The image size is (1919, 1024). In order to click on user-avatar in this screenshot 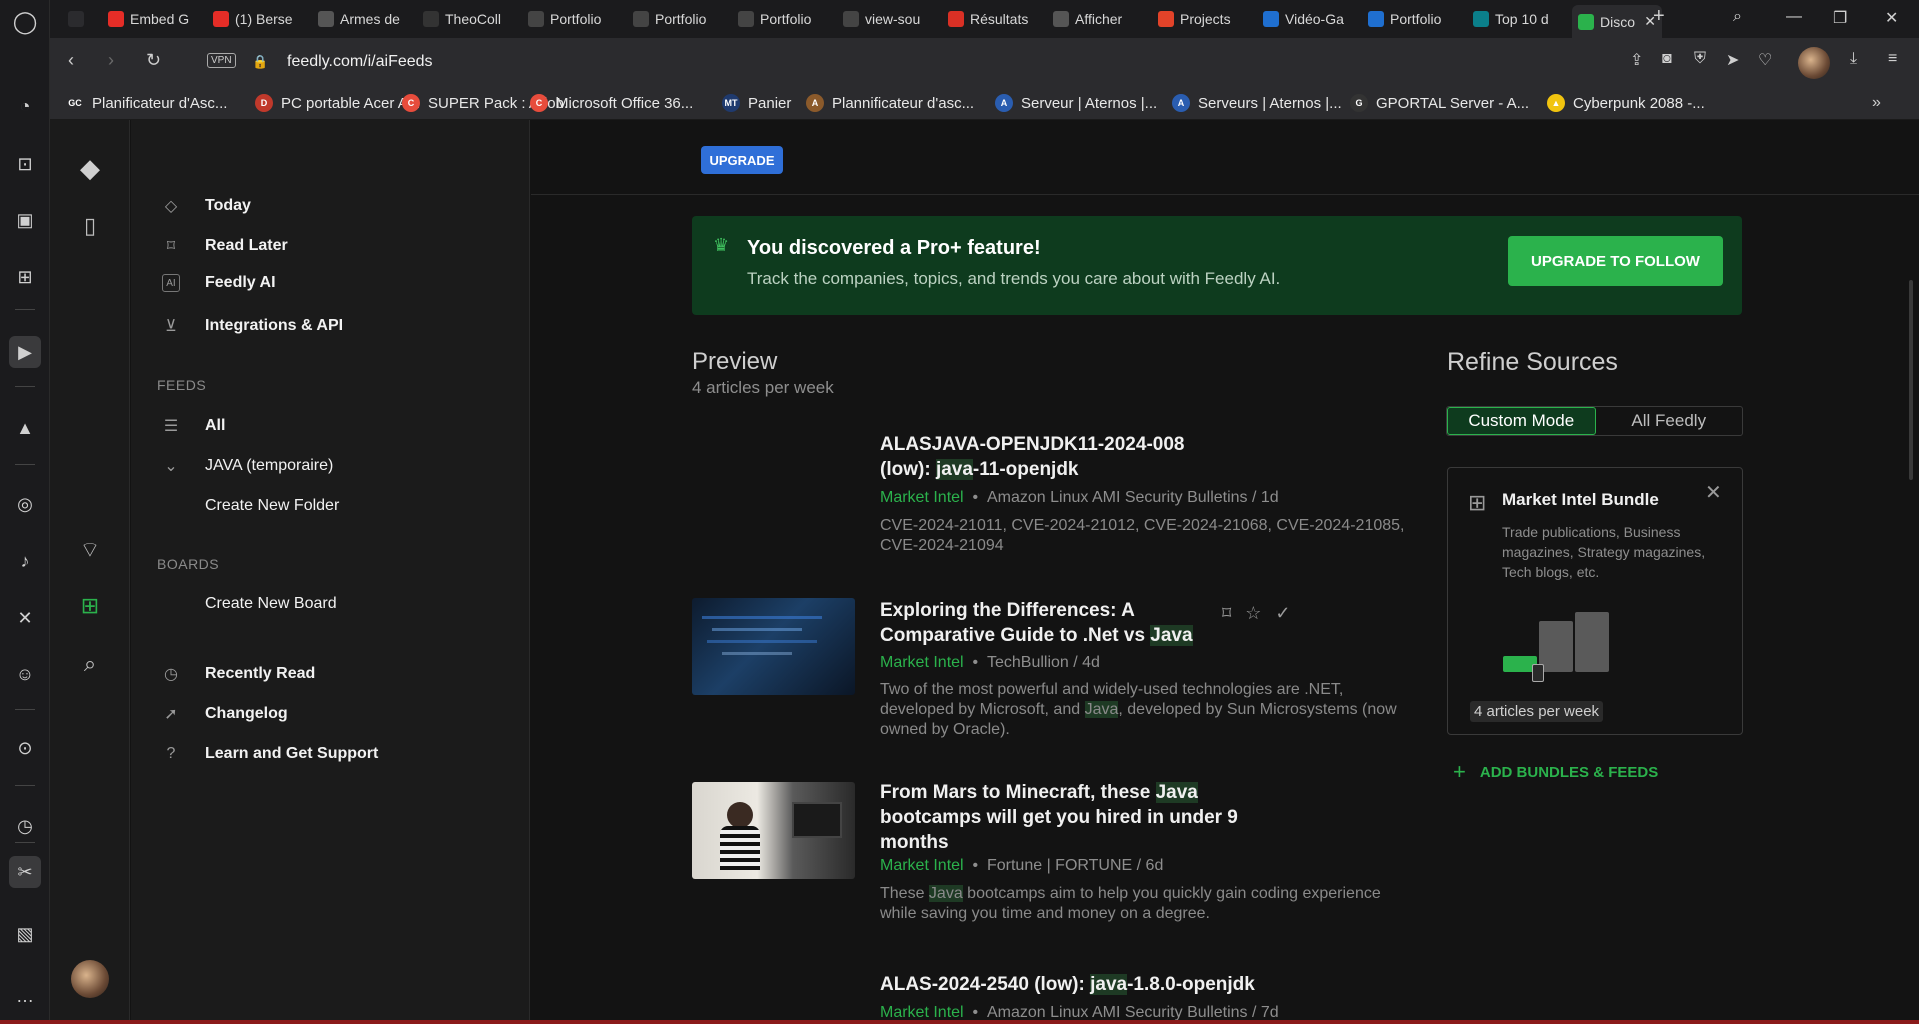, I will do `click(90, 979)`.